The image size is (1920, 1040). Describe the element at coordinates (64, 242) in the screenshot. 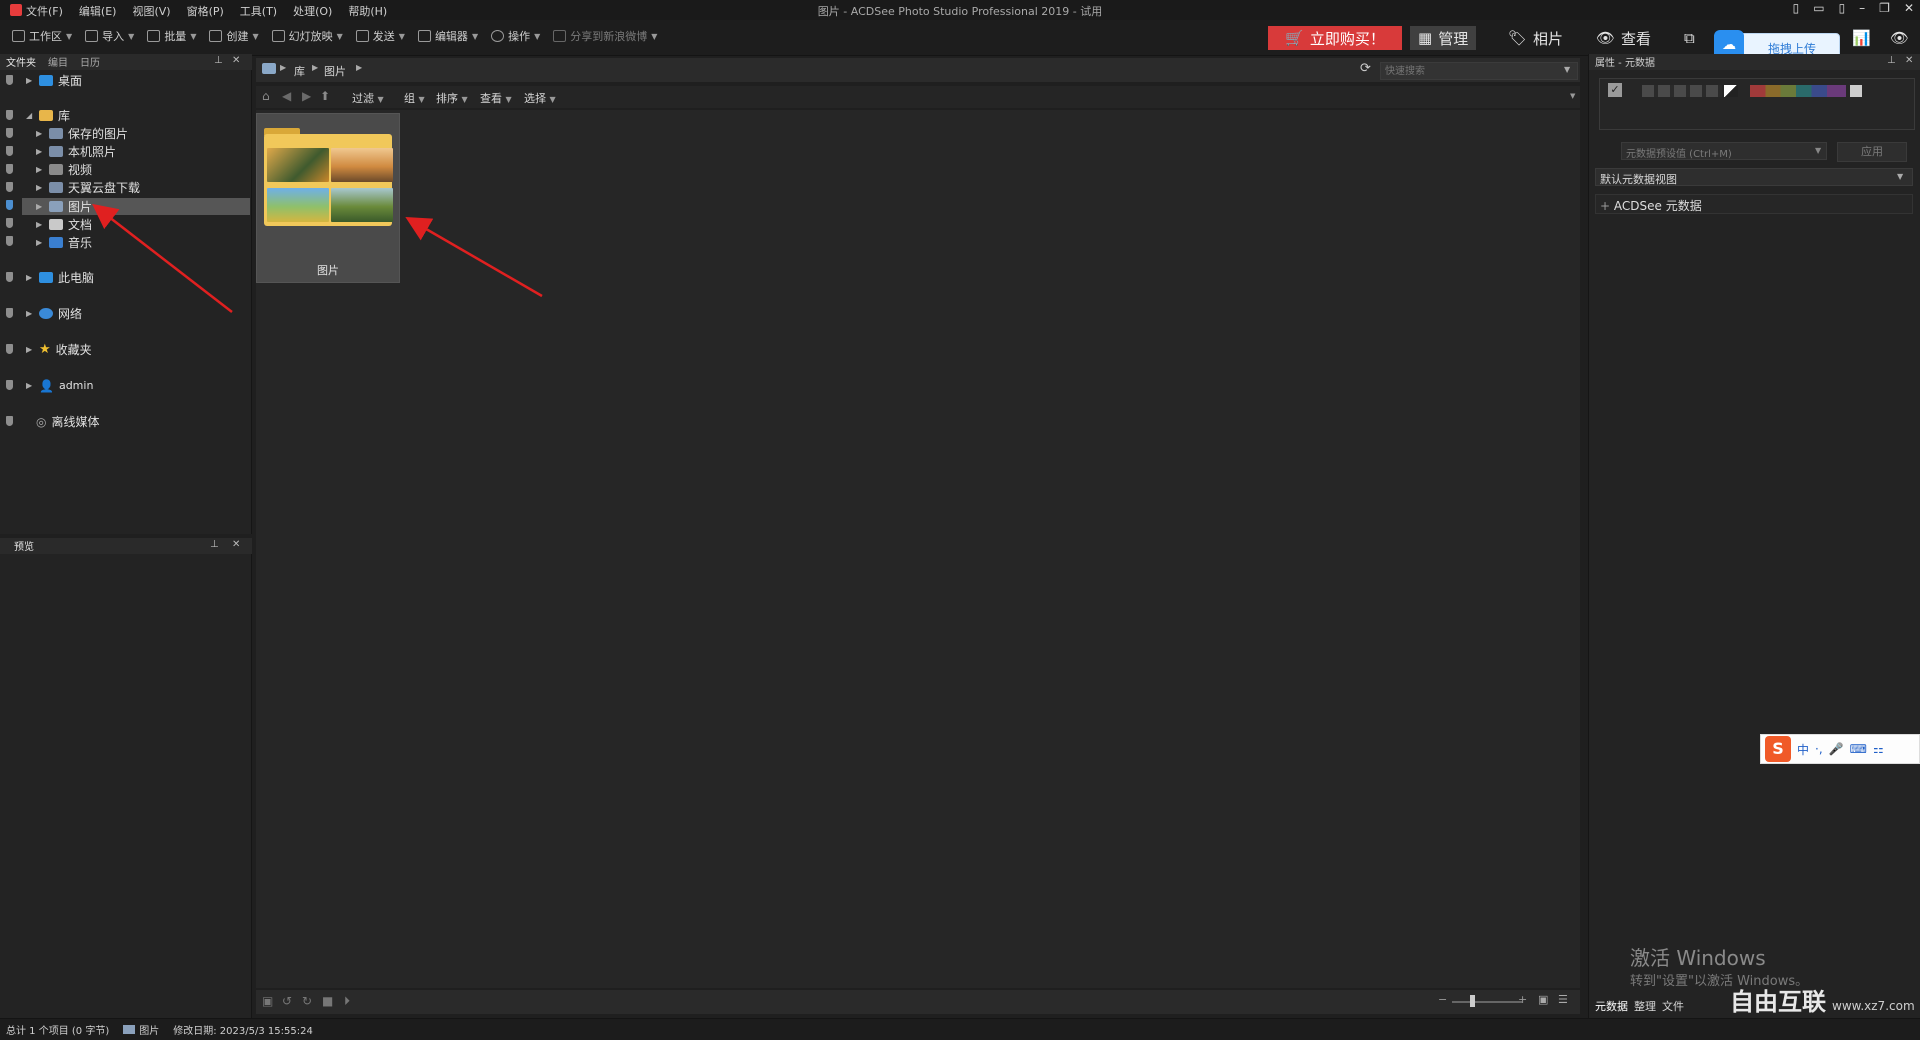

I see `tree-node-music: ▶ 音乐` at that location.